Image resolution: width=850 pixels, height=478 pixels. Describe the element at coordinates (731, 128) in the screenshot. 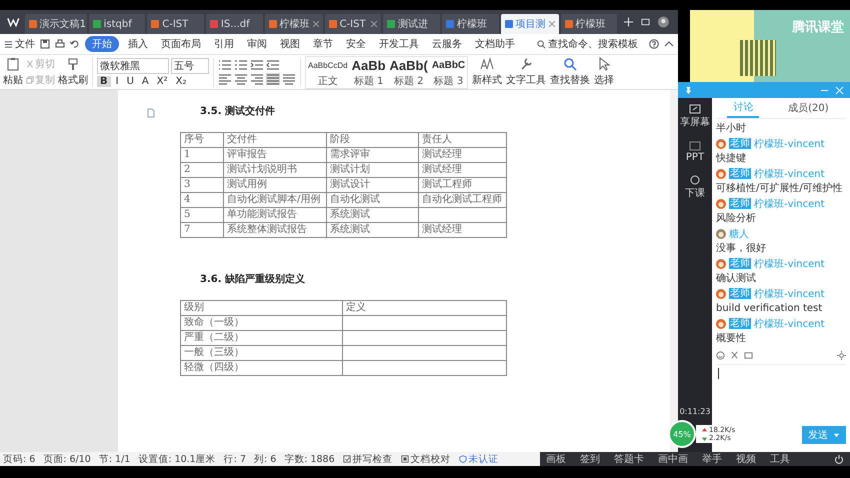

I see `message-text: 半小时` at that location.